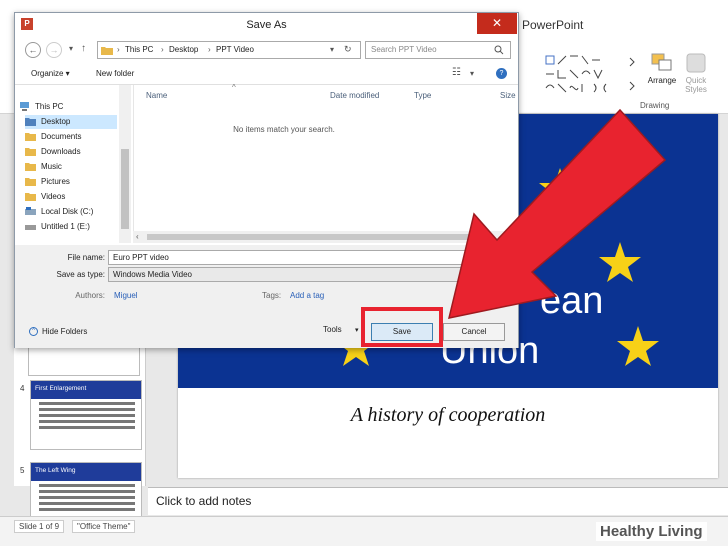 The height and width of the screenshot is (546, 728). Describe the element at coordinates (553, 25) in the screenshot. I see `app-title: PowerPoint` at that location.